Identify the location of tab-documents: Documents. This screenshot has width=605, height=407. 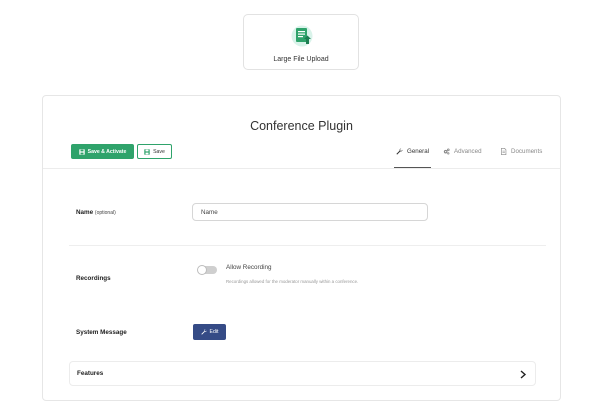
(521, 151).